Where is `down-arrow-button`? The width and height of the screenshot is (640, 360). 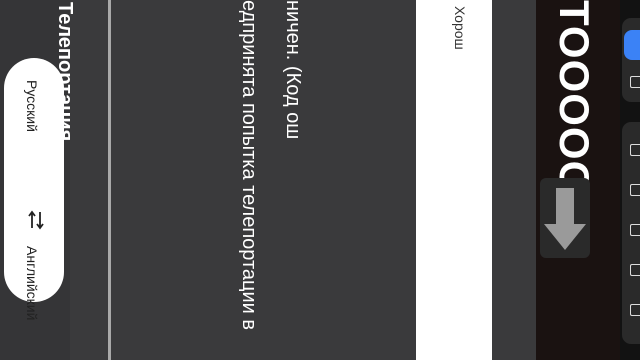
down-arrow-button is located at coordinates (565, 218).